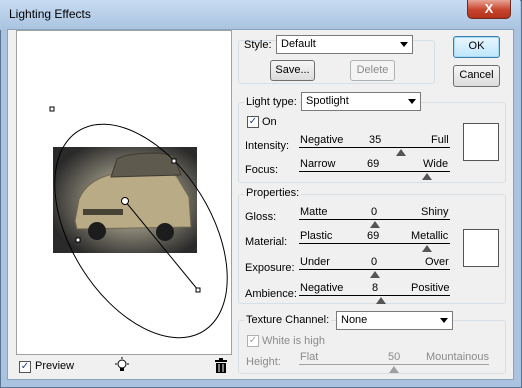 This screenshot has width=522, height=388. I want to click on light-on-checkbox: ✓, so click(253, 122).